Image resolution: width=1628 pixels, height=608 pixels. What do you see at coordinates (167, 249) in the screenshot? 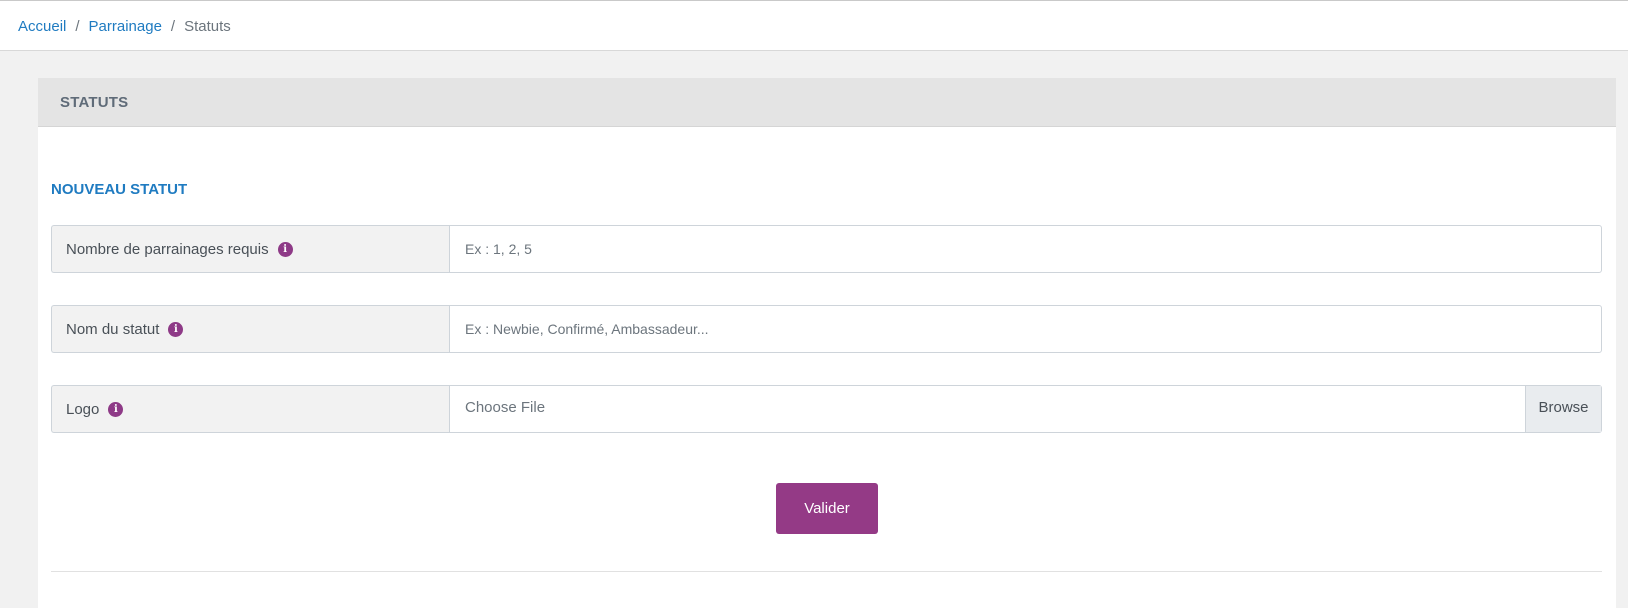
I see `field-label: Nombre de parrainages requis` at bounding box center [167, 249].